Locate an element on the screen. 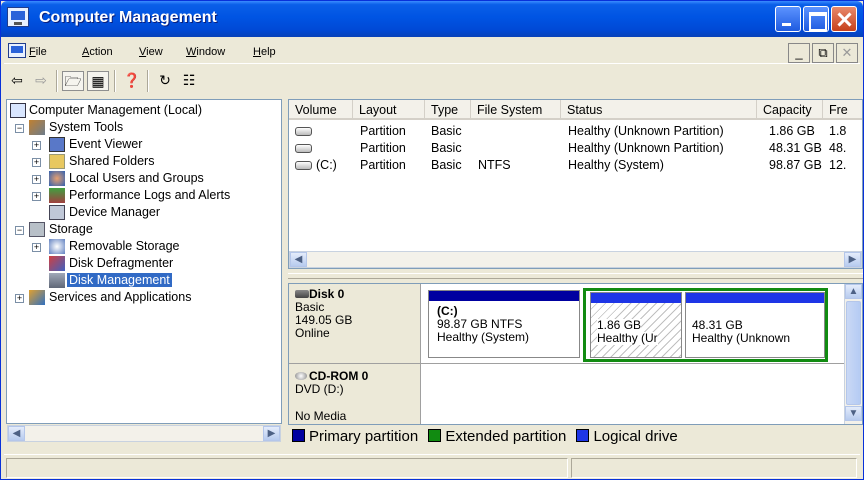 Image resolution: width=864 pixels, height=480 pixels. tree-device-manager: Device Manager is located at coordinates (114, 212).